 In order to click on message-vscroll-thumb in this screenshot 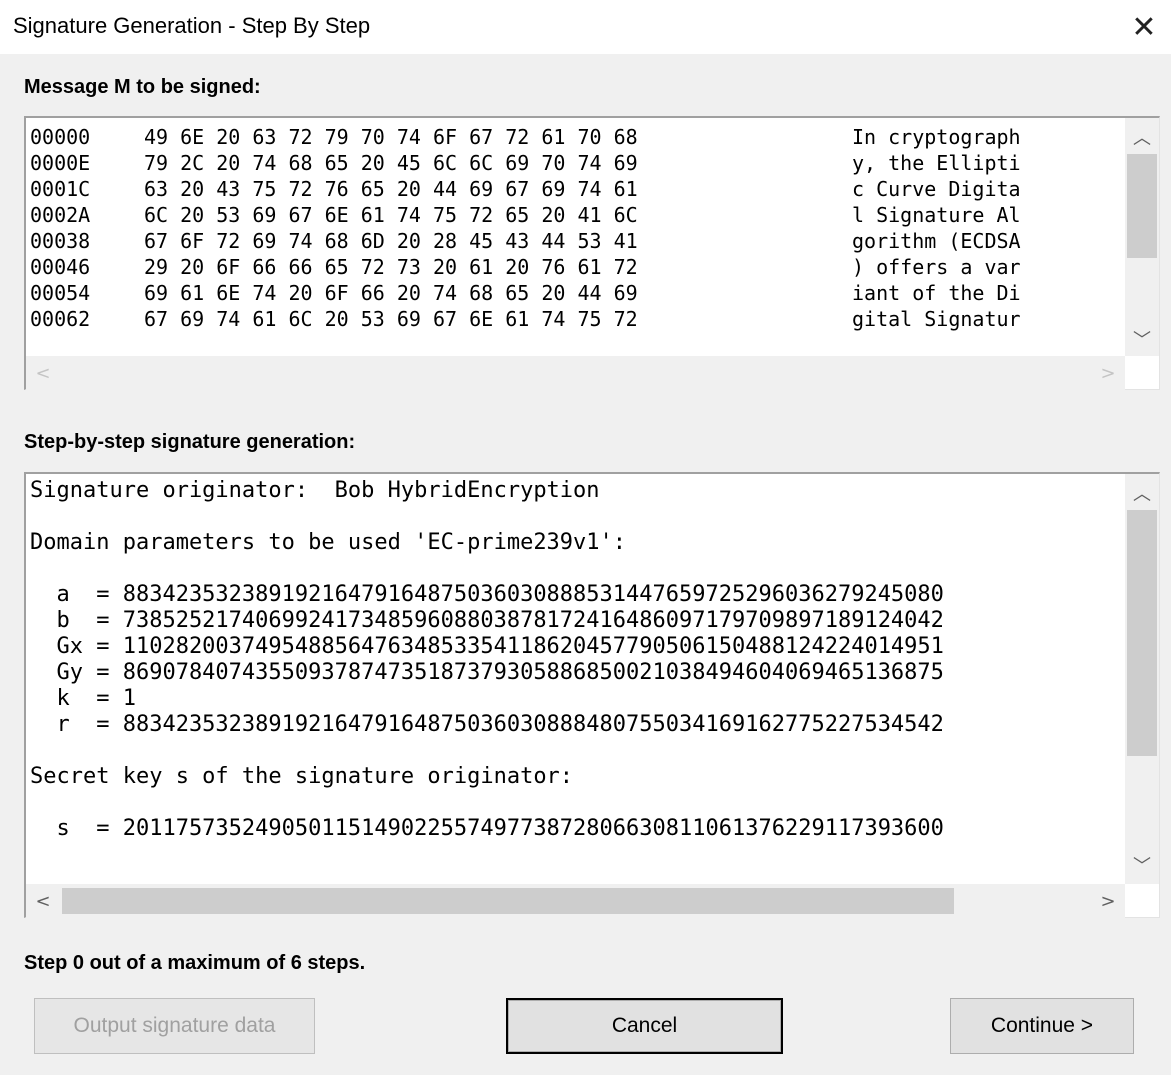, I will do `click(1142, 206)`.